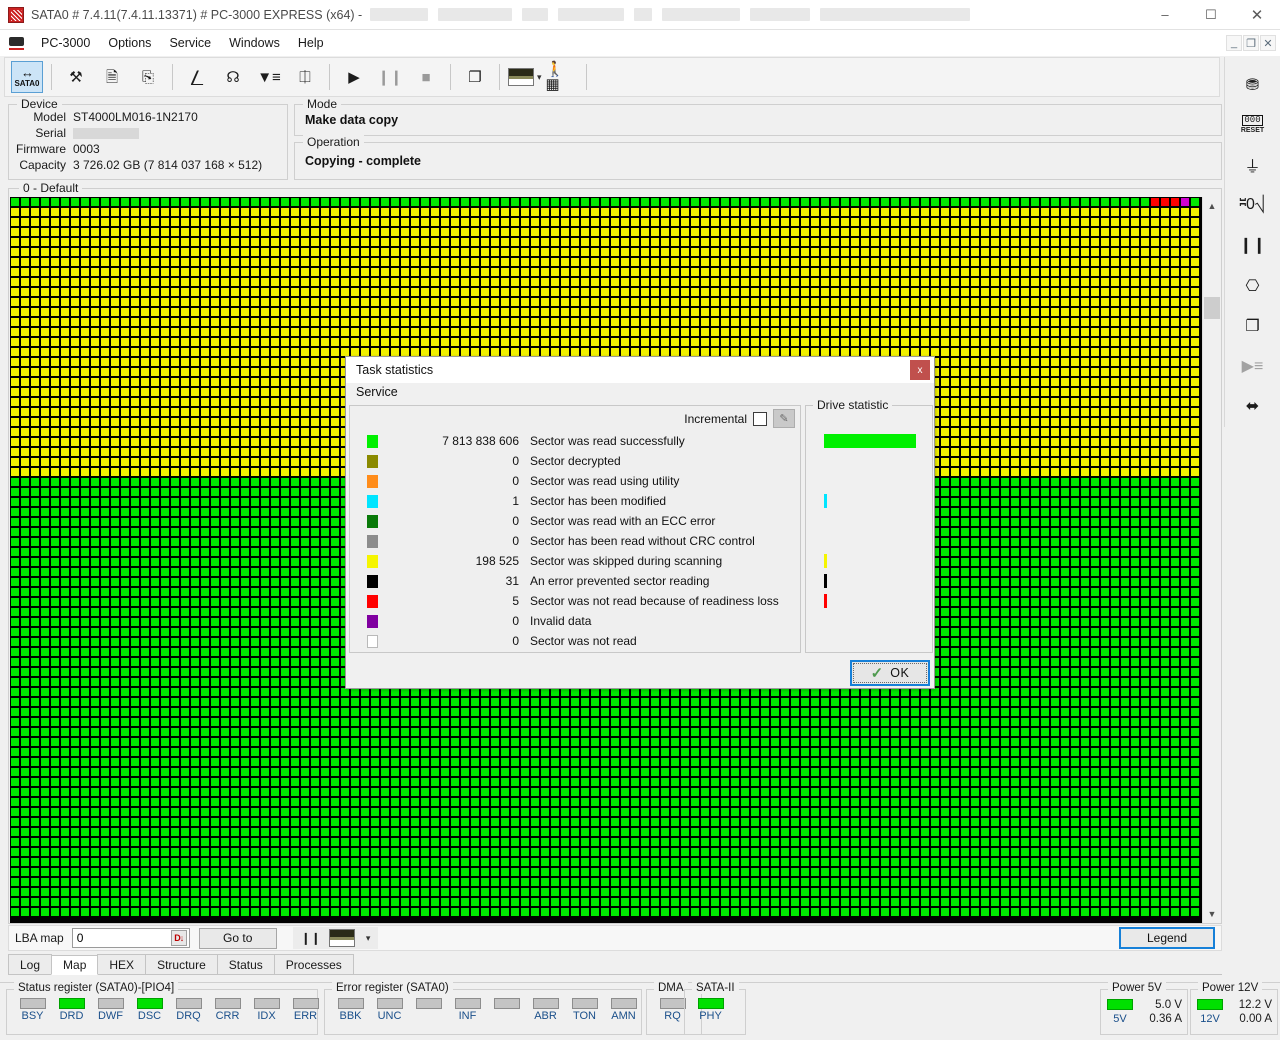 This screenshot has width=1280, height=1040. Describe the element at coordinates (1253, 325) in the screenshot. I see `sidebar-button-close-copies: ❐` at that location.